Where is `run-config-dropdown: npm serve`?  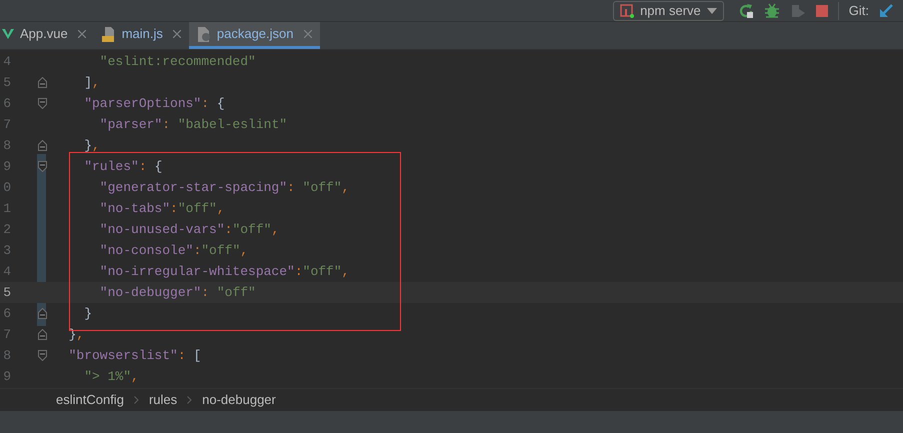 run-config-dropdown: npm serve is located at coordinates (668, 10).